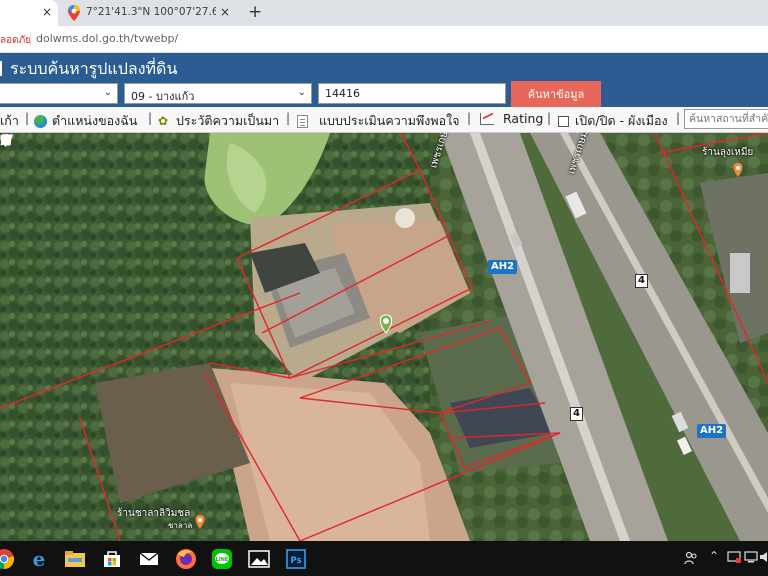 Image resolution: width=768 pixels, height=576 pixels. I want to click on menu-home: เก้า, so click(9, 121).